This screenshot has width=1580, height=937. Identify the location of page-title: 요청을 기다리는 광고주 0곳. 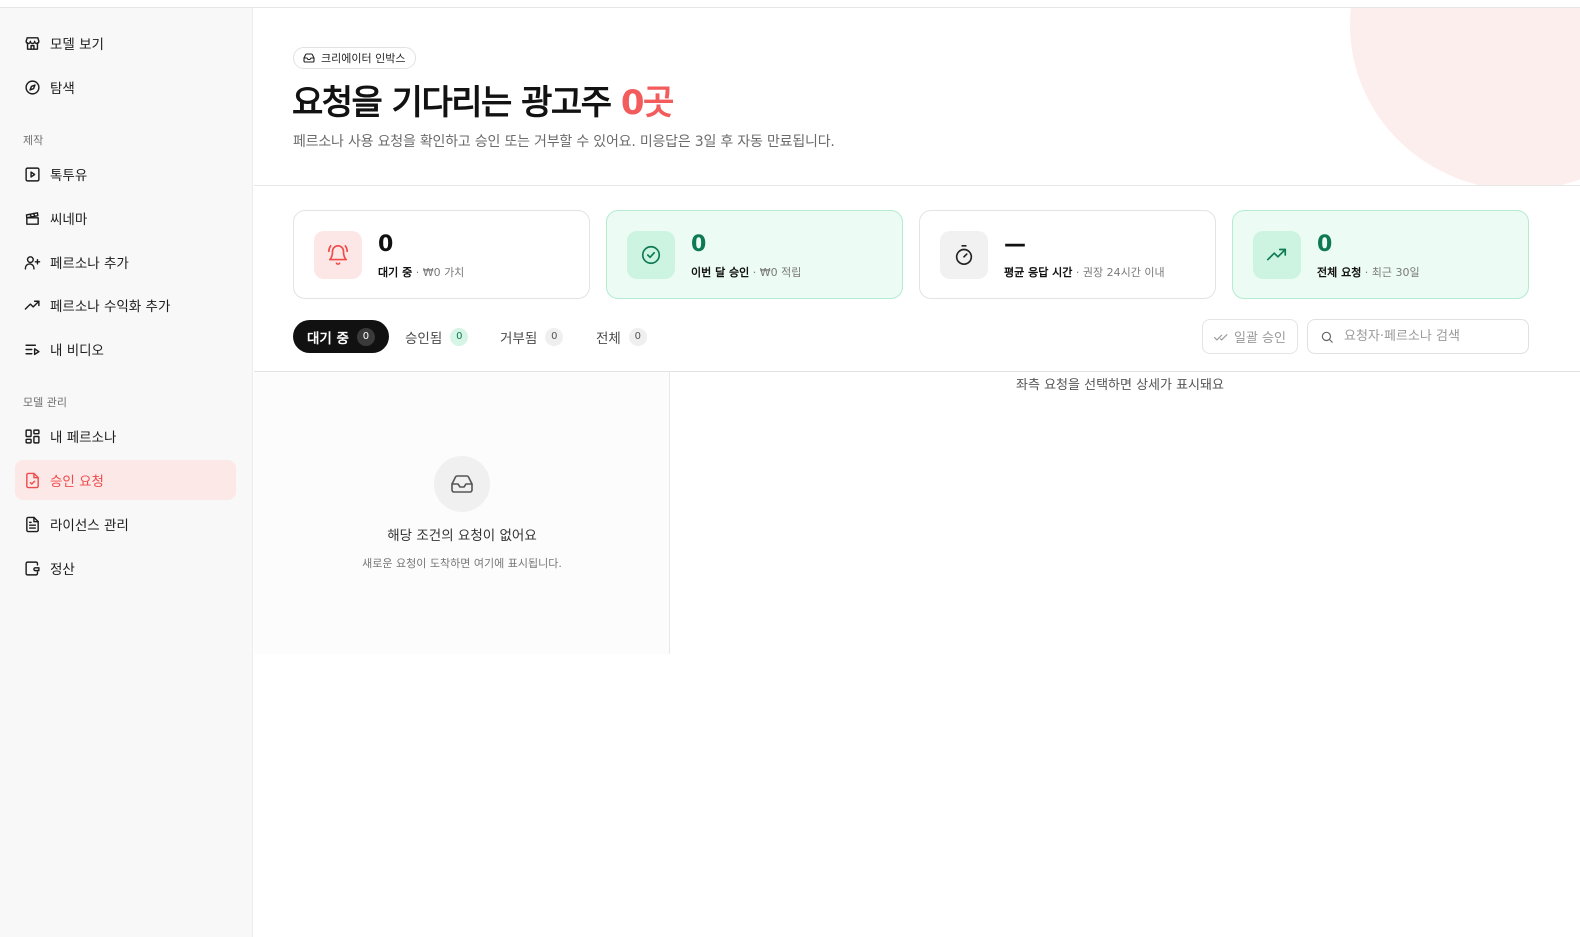
(483, 99).